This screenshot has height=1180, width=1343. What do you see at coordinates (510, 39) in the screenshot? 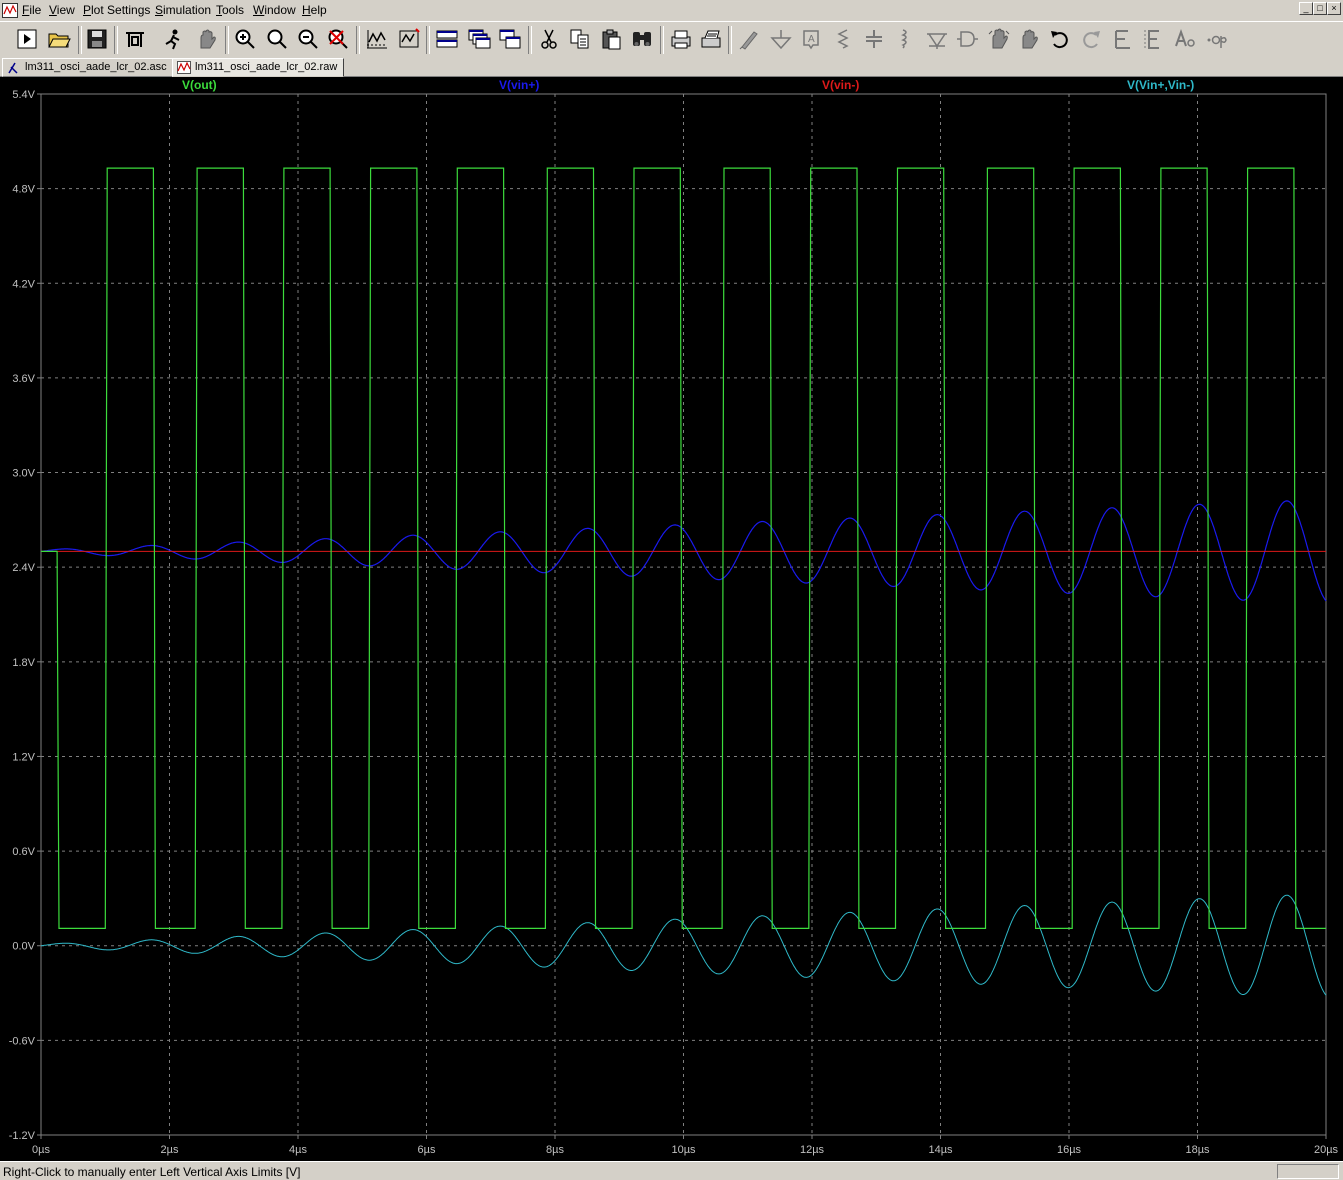
I see `tile-vertical-icon` at bounding box center [510, 39].